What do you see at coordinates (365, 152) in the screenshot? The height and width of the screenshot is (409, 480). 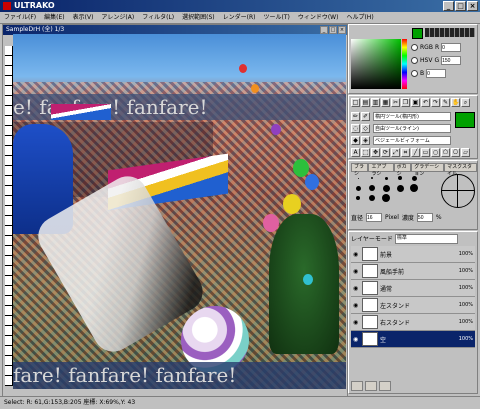 I see `select-tool-icon: ⬚` at bounding box center [365, 152].